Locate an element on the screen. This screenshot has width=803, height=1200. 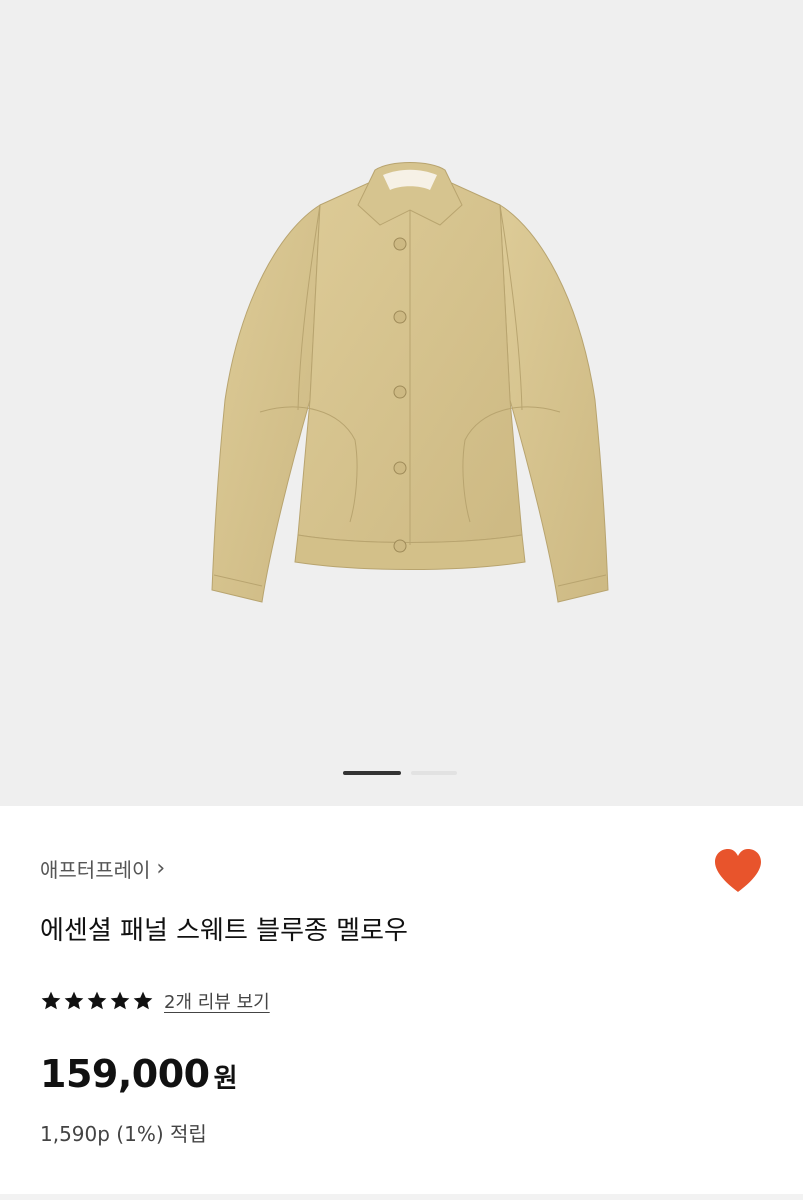
brand-link: 애프터프레이 › is located at coordinates (102, 868).